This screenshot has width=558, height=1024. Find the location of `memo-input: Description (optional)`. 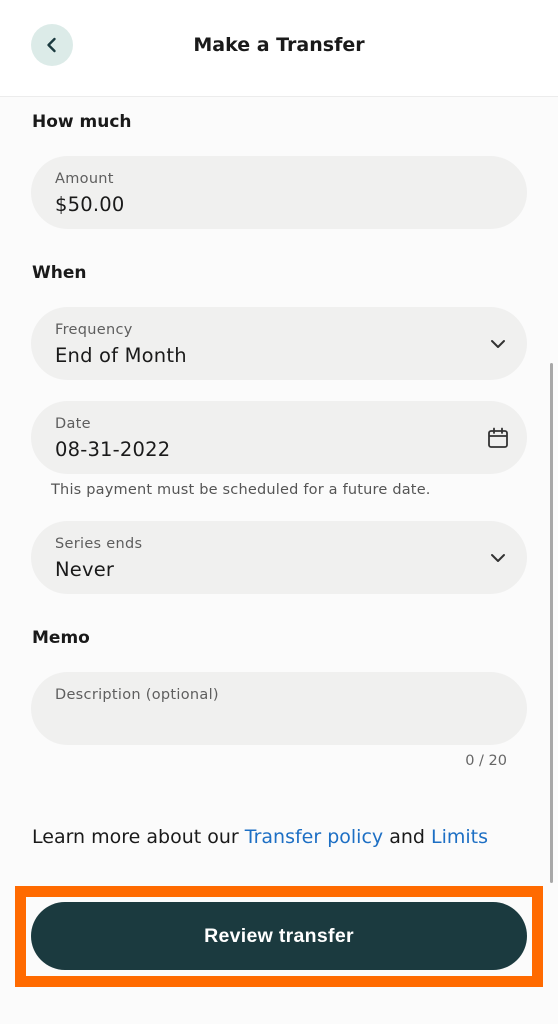

memo-input: Description (optional) is located at coordinates (279, 708).